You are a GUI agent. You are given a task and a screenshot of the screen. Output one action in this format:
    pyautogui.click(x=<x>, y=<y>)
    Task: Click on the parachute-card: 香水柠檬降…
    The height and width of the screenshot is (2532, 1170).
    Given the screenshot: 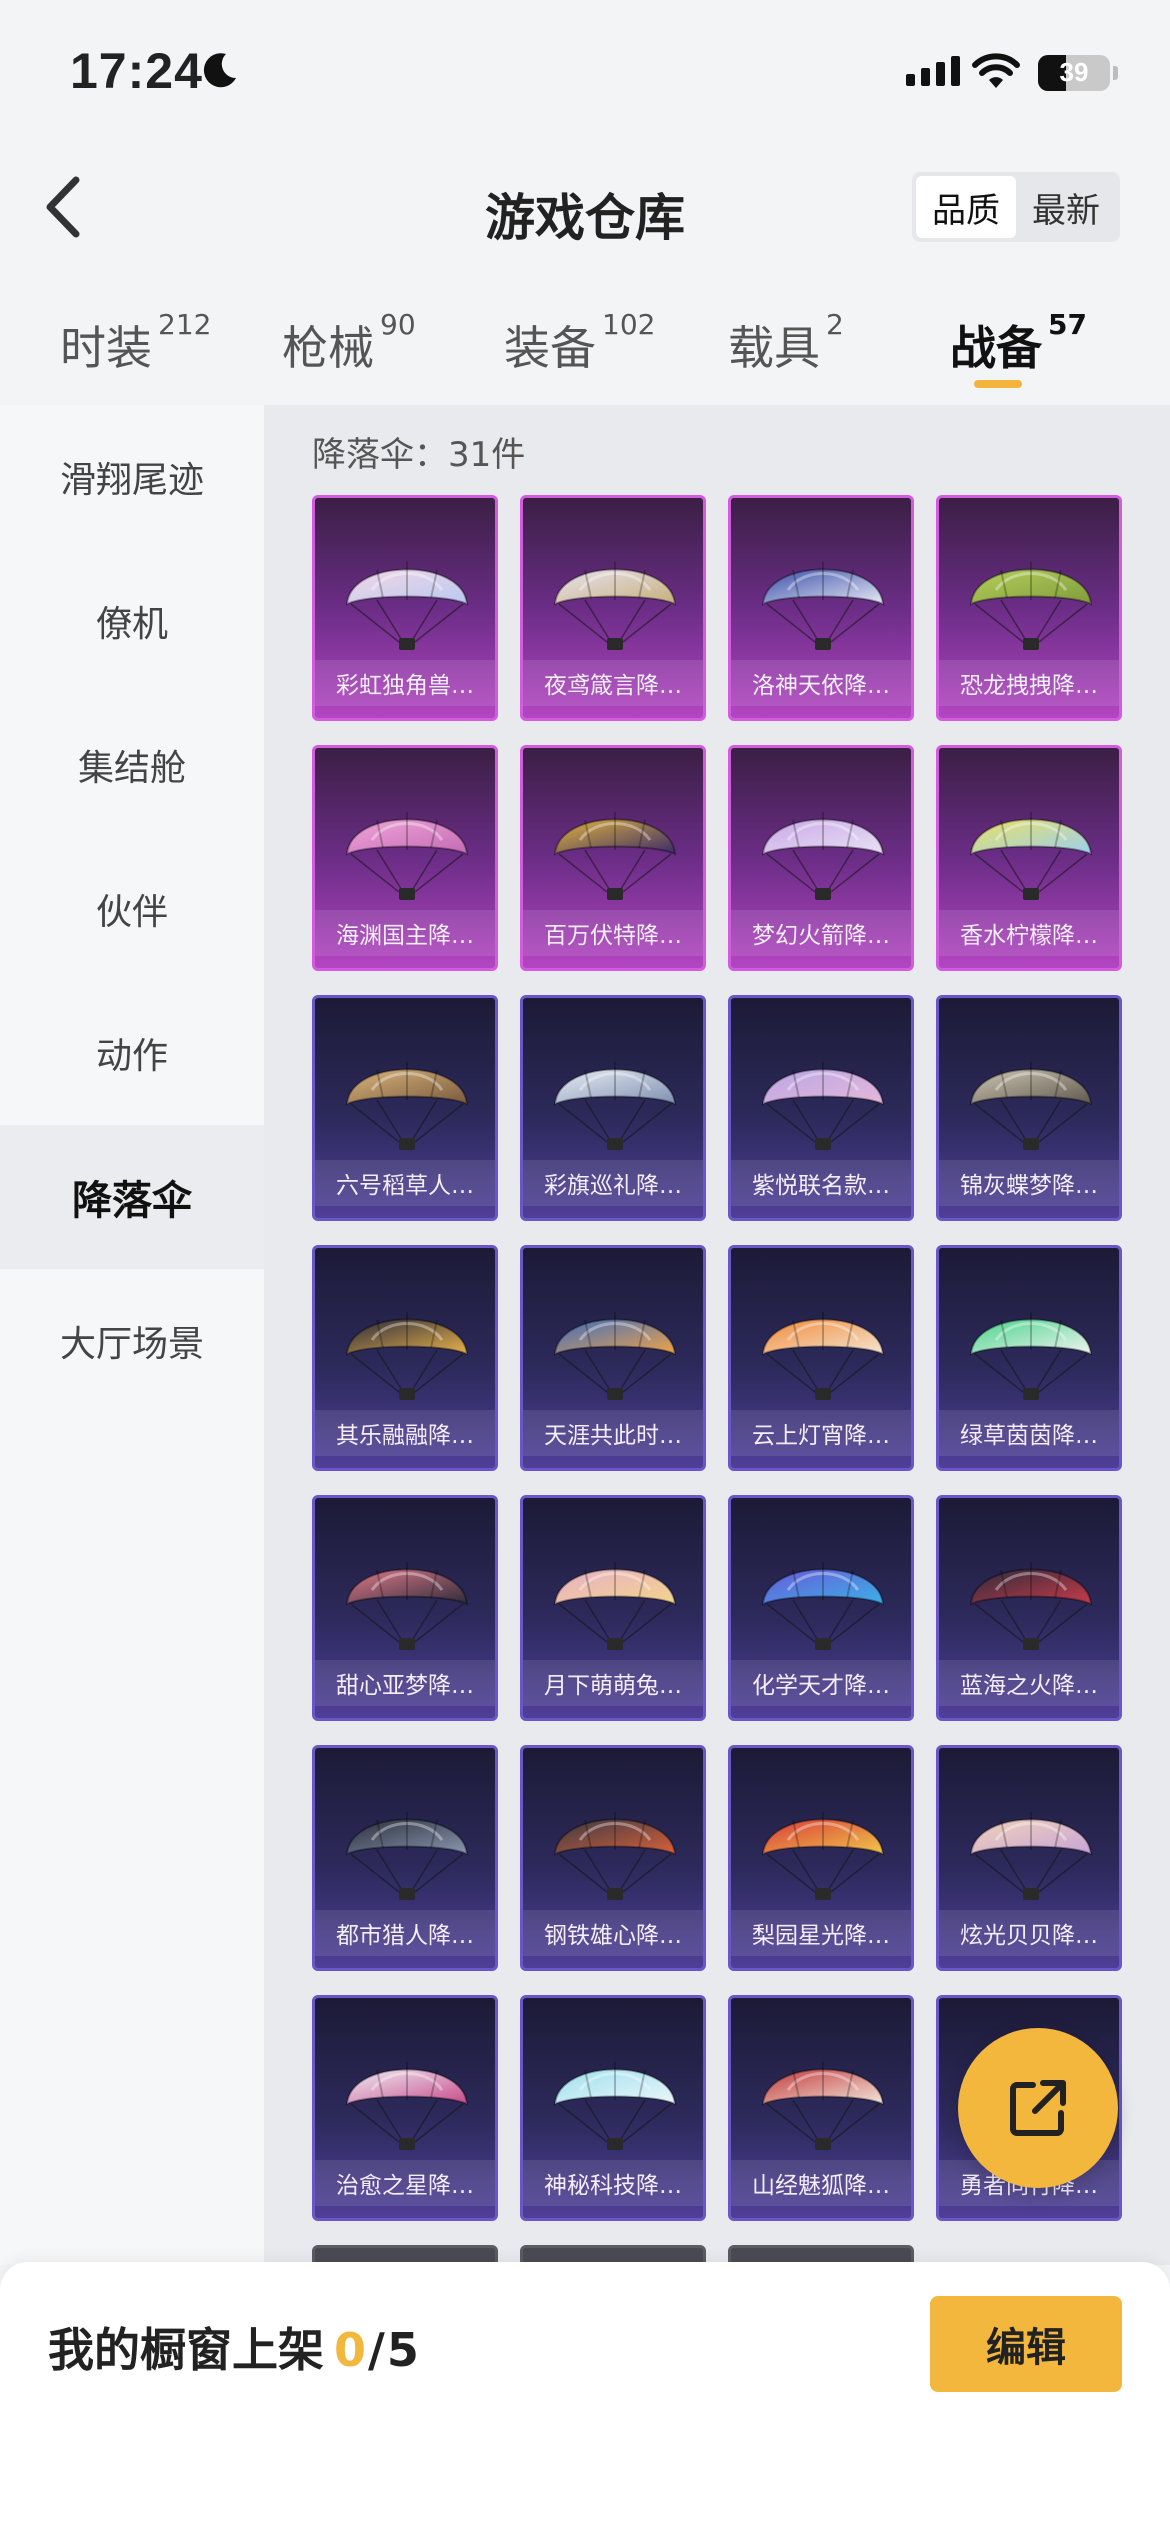 What is the action you would take?
    pyautogui.click(x=1029, y=858)
    